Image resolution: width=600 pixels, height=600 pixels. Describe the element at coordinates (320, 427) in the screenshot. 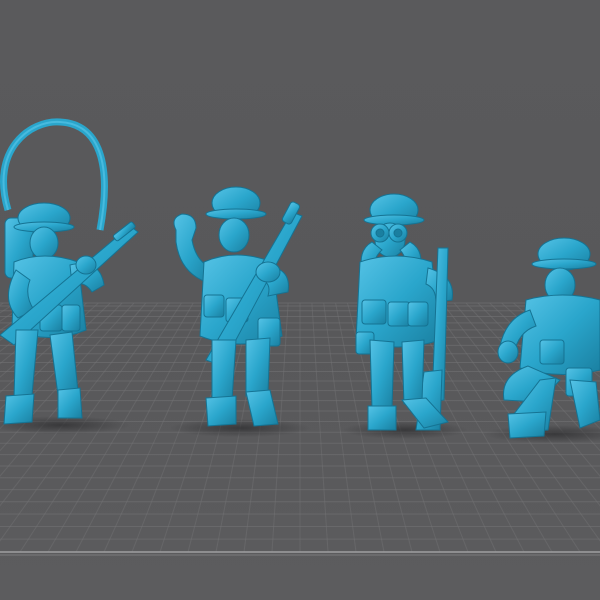

I see `grid-line` at that location.